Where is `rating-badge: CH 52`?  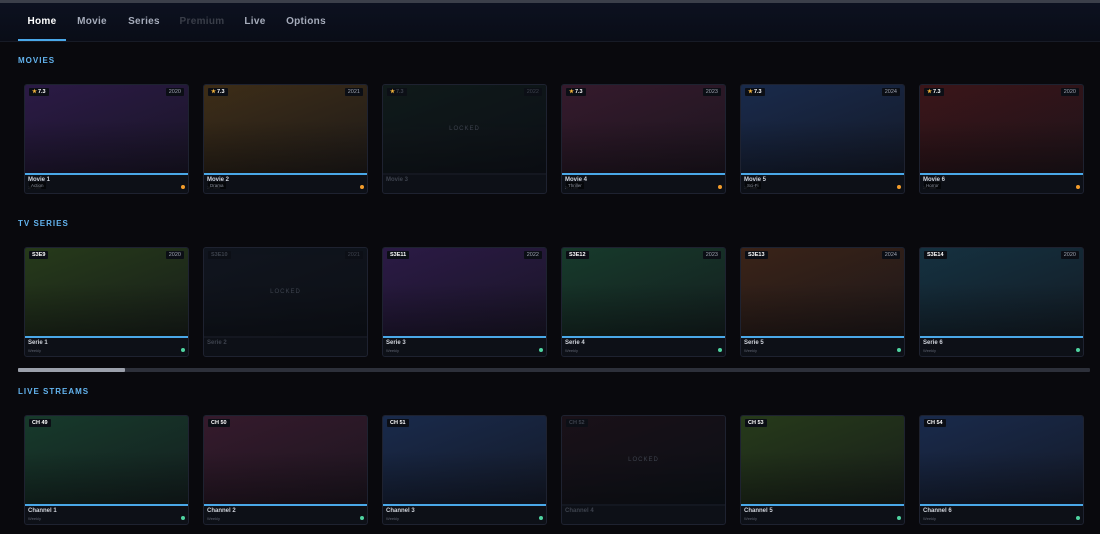
rating-badge: CH 52 is located at coordinates (577, 423).